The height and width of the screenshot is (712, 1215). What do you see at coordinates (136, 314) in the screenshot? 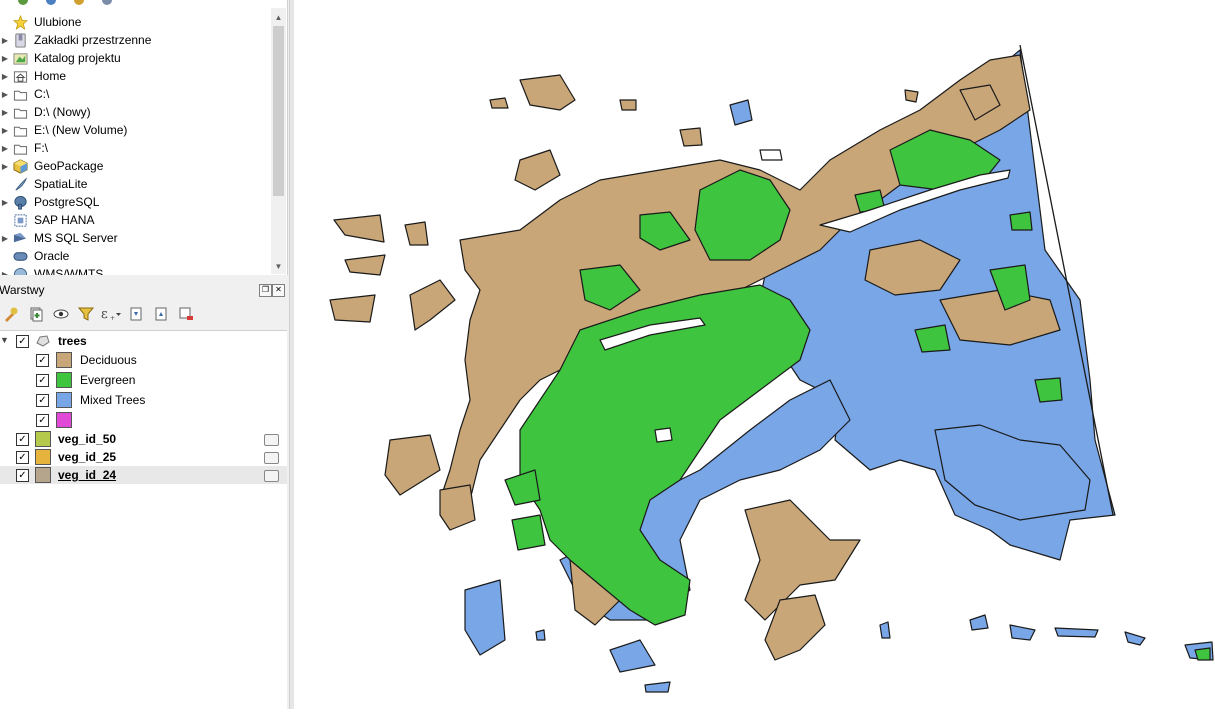
I see `expand-all-icon` at bounding box center [136, 314].